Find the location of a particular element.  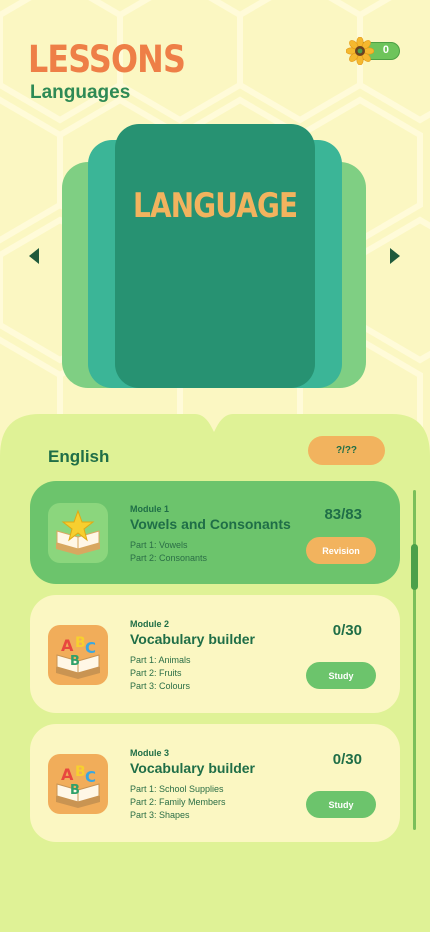

module-number: Module 2 is located at coordinates (150, 624).